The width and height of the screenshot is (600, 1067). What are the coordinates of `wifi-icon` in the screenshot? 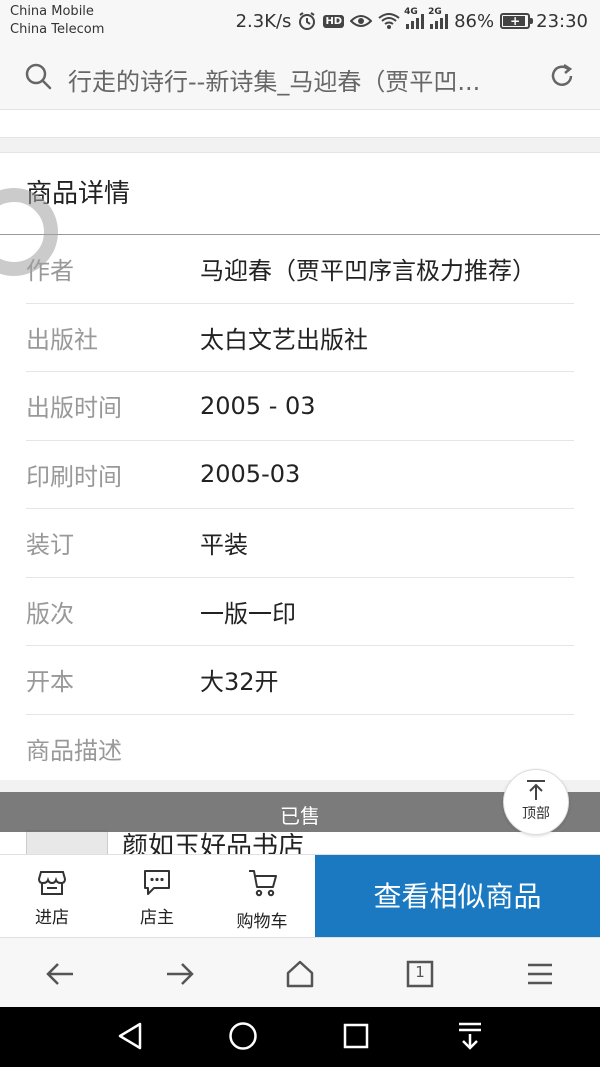 It's located at (389, 21).